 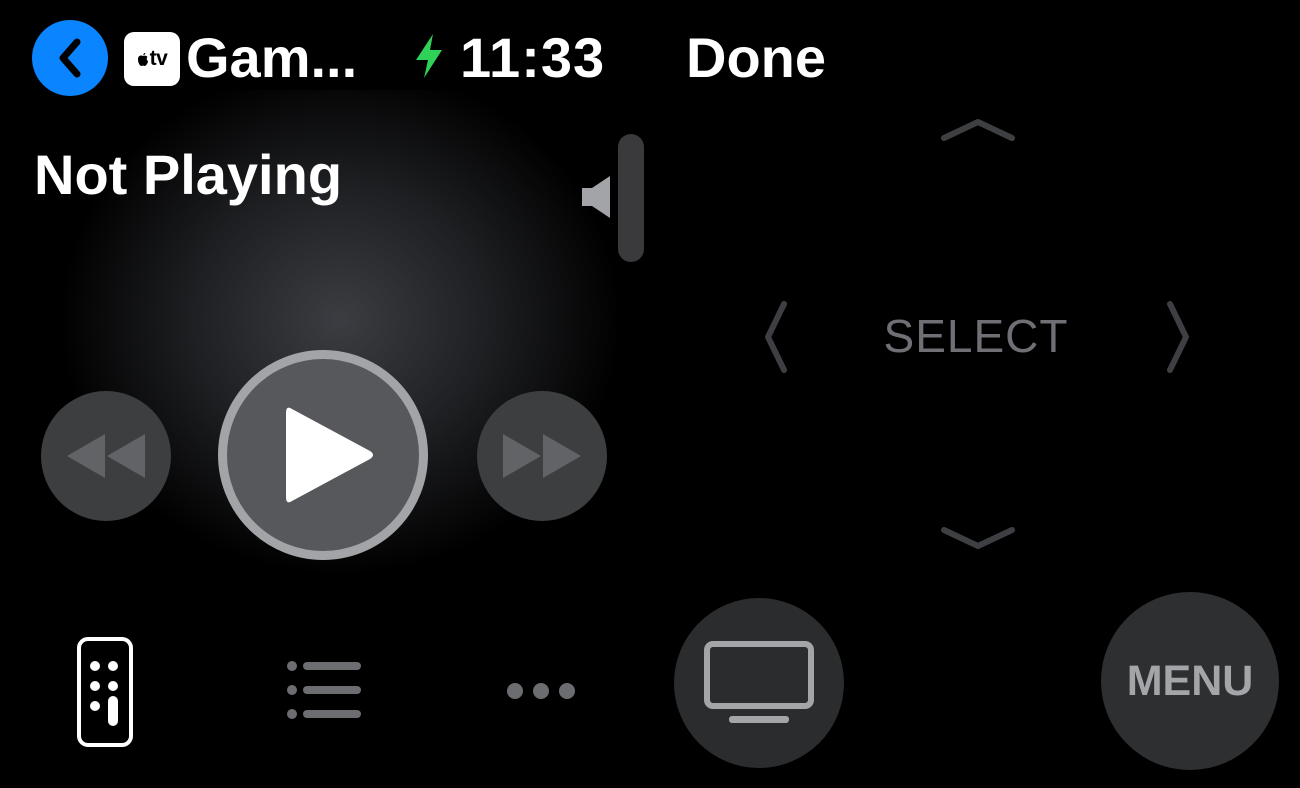 I want to click on play-icon, so click(x=329, y=455).